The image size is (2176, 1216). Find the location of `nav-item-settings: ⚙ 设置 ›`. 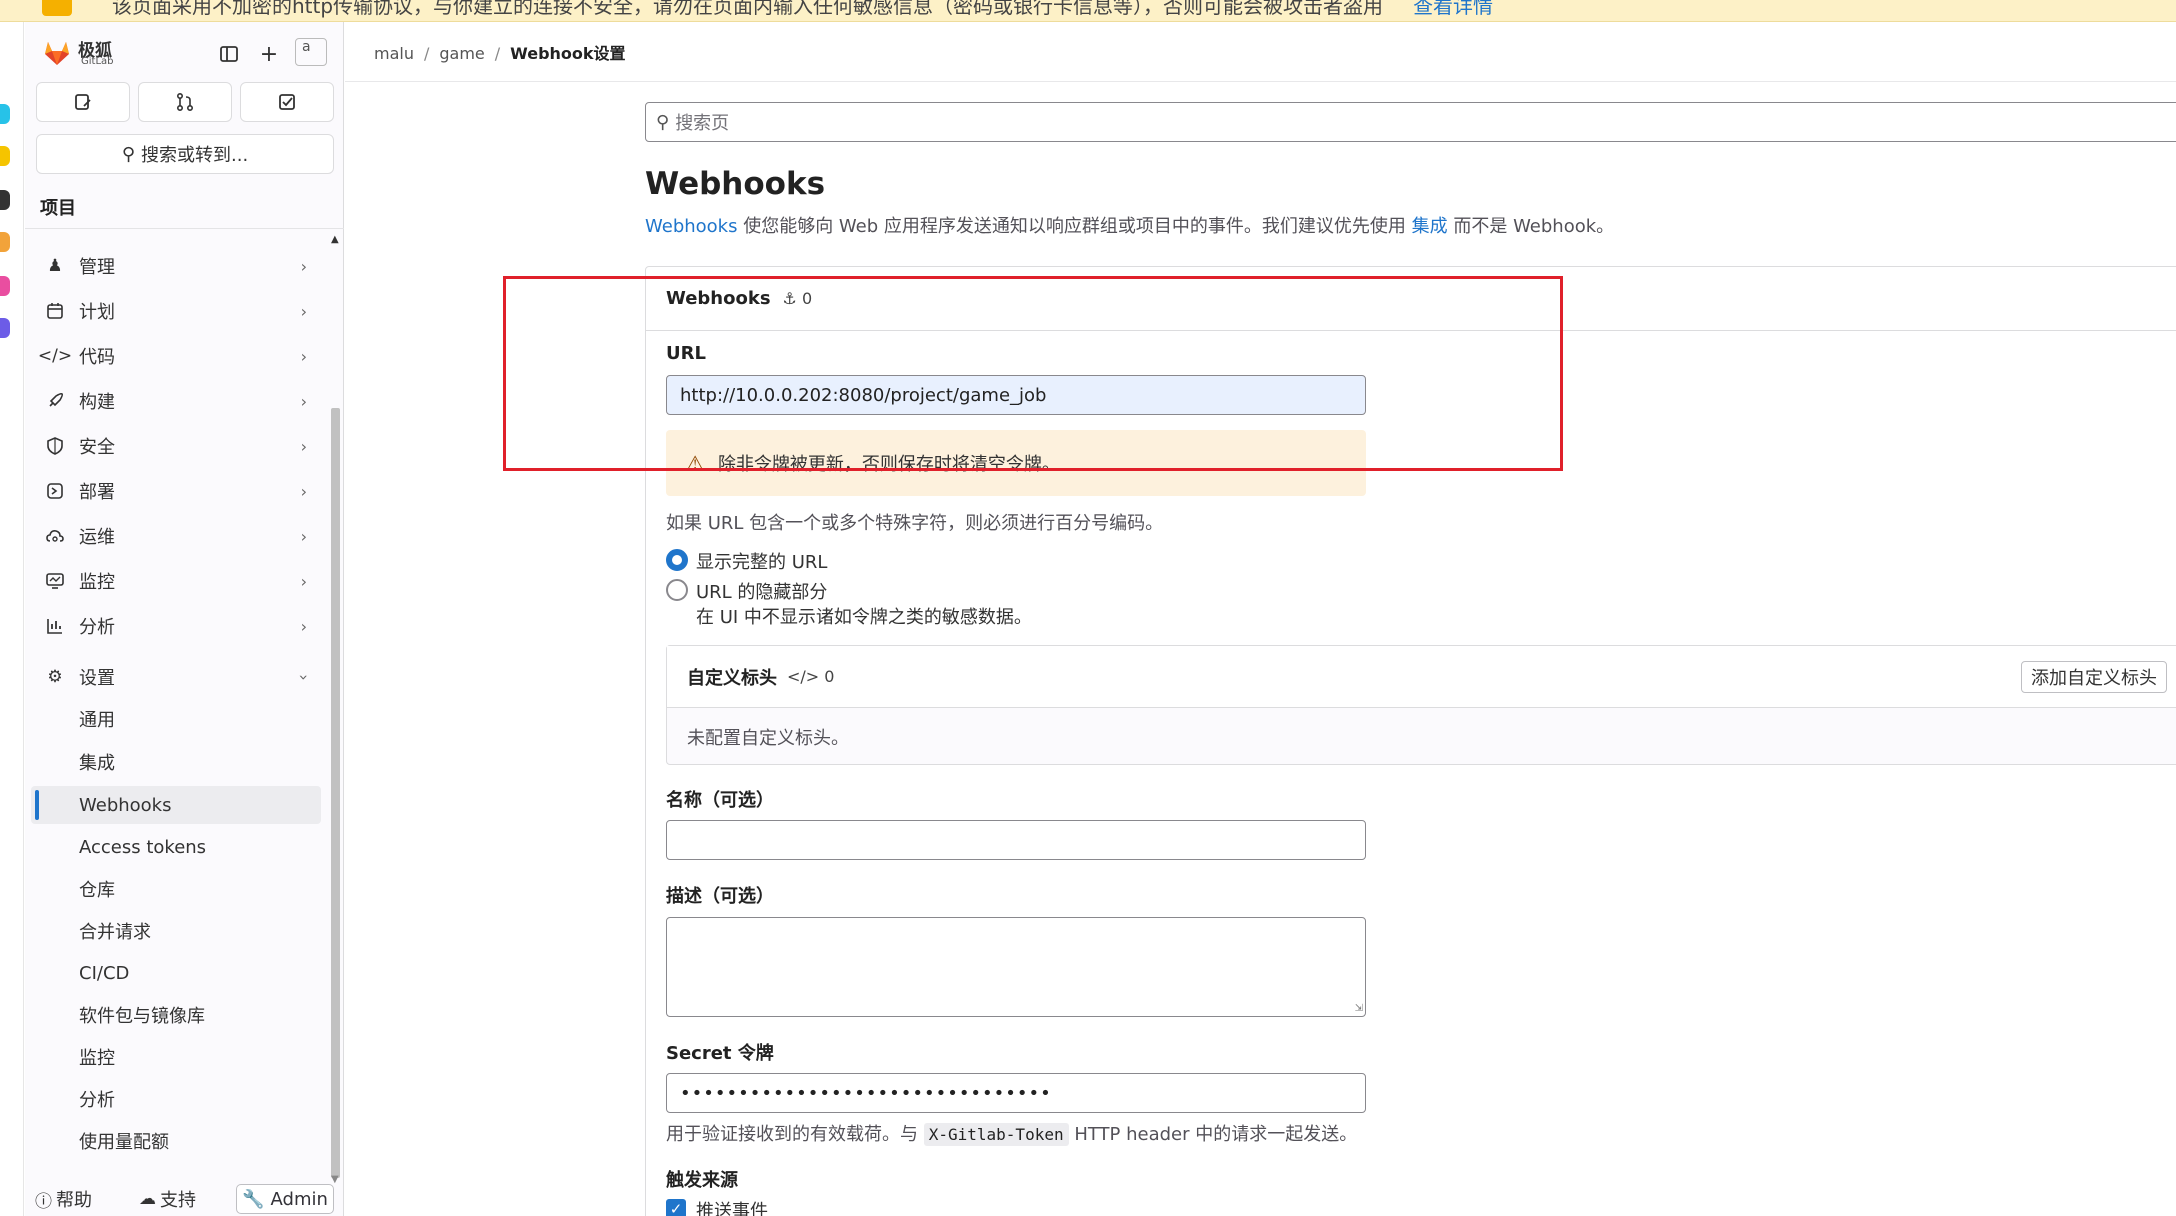

nav-item-settings: ⚙ 设置 › is located at coordinates (176, 677).